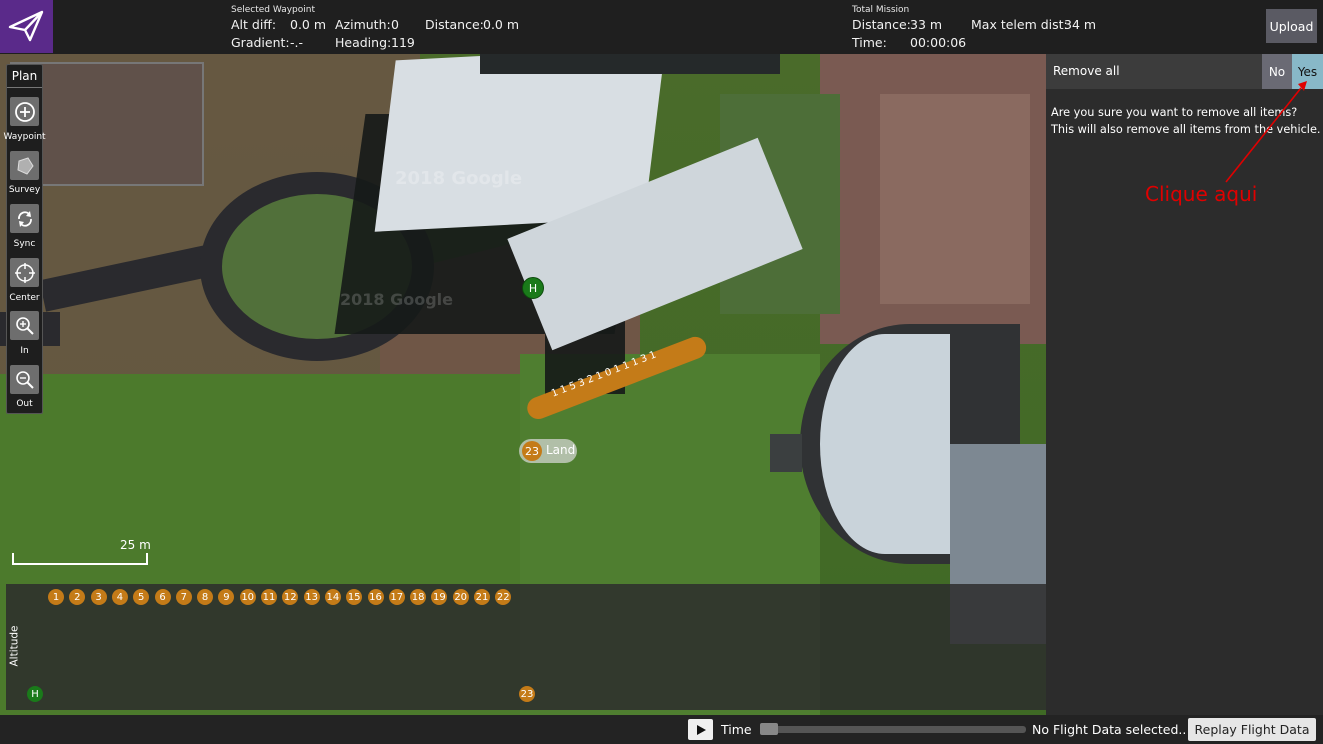 The height and width of the screenshot is (744, 1323). Describe the element at coordinates (418, 597) in the screenshot. I see `altitude-waypoint-marker: 18` at that location.